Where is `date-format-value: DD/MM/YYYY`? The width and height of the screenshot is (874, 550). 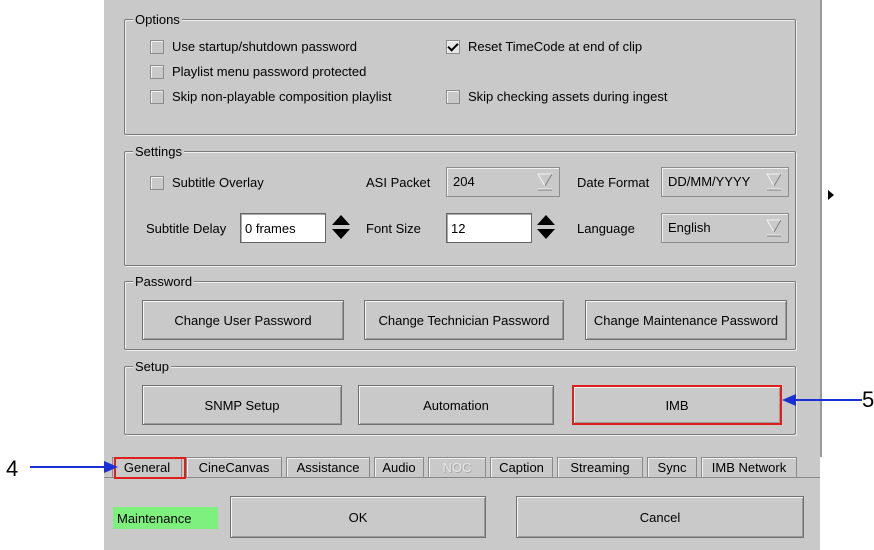
date-format-value: DD/MM/YYYY is located at coordinates (709, 181).